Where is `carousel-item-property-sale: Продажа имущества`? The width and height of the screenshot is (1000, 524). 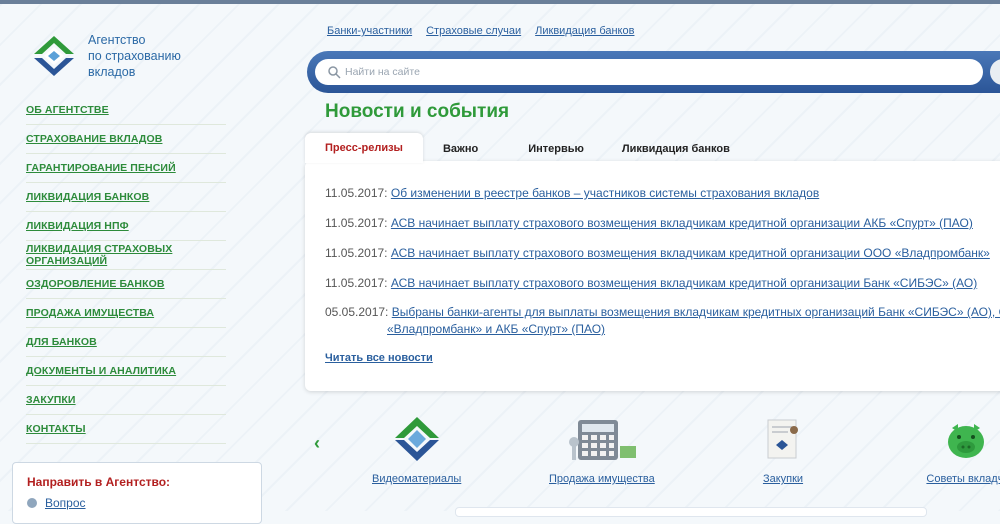 carousel-item-property-sale: Продажа имущества is located at coordinates (602, 450).